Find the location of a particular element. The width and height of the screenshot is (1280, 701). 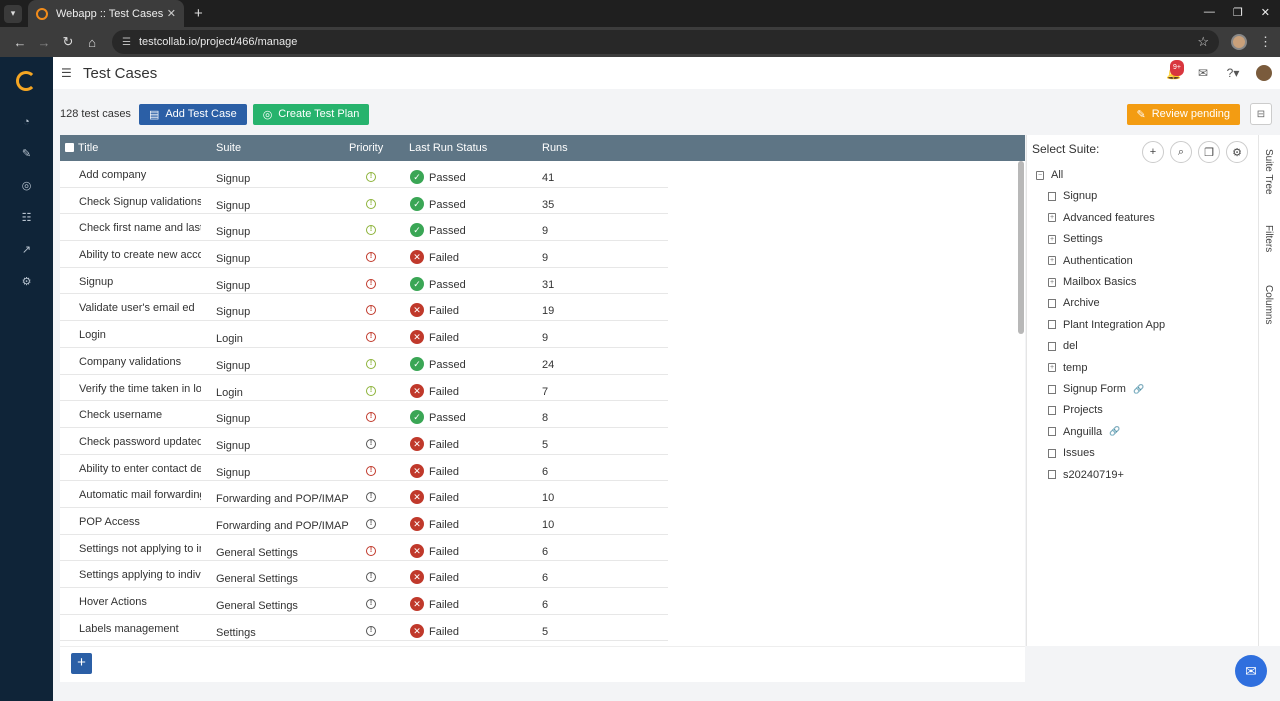

add-suite-icon: + is located at coordinates (1153, 152).